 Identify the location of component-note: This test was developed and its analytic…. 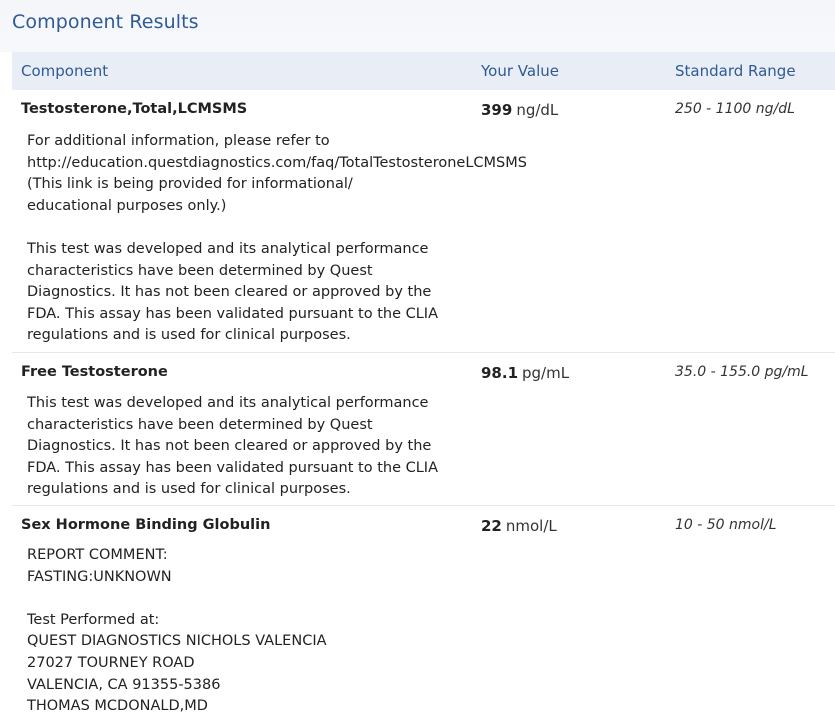
(232, 446).